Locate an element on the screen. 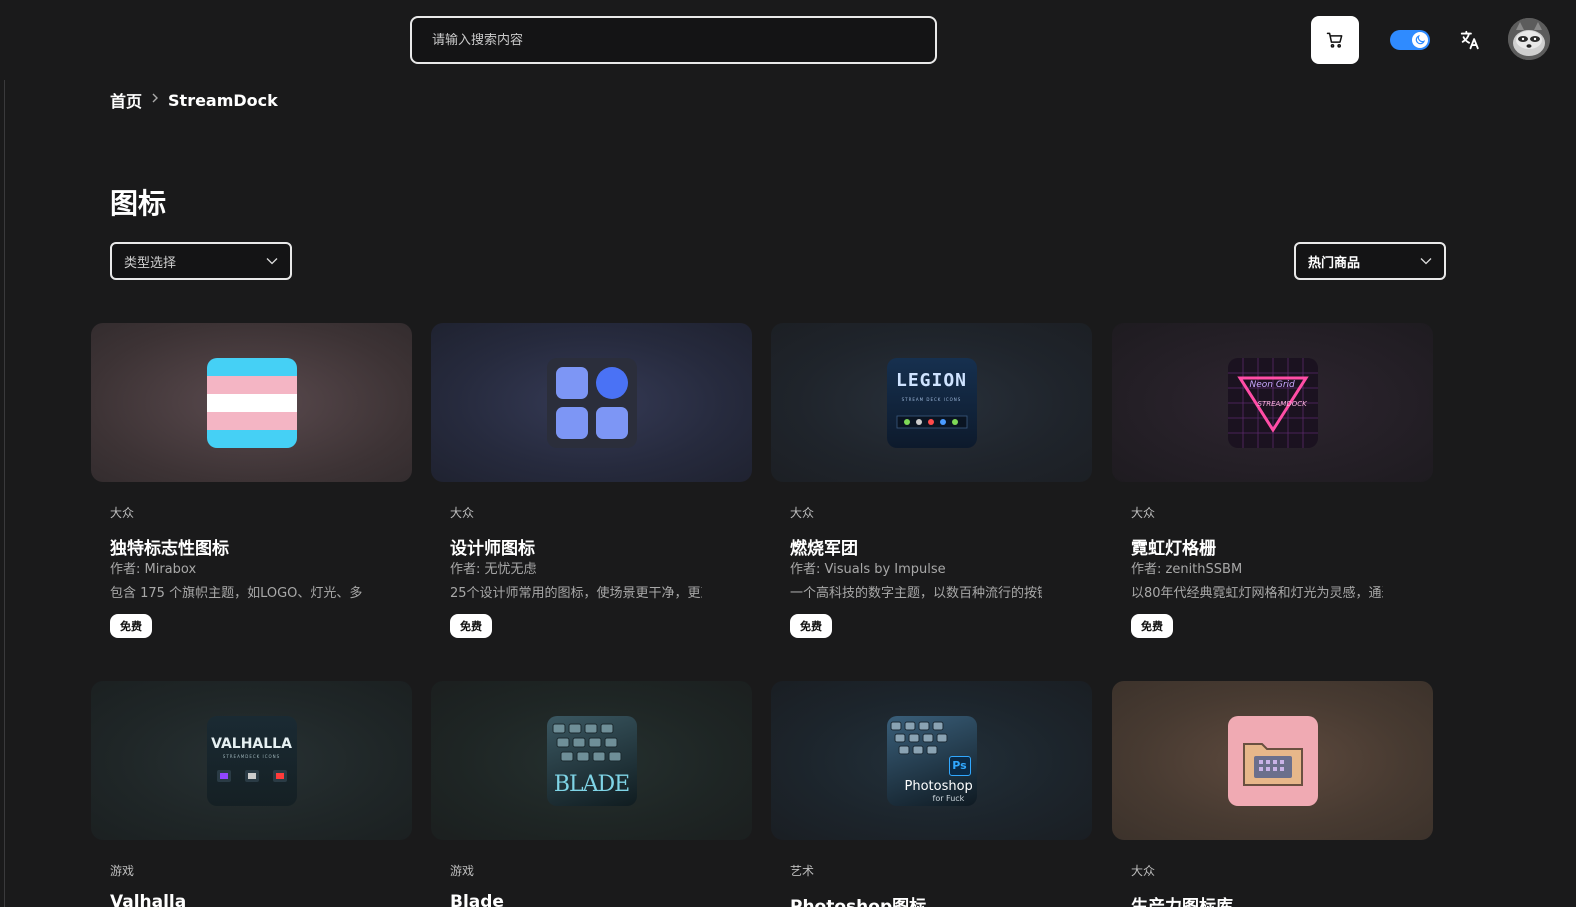 The height and width of the screenshot is (907, 1576). sort-select-label: 热门商品 is located at coordinates (1334, 263).